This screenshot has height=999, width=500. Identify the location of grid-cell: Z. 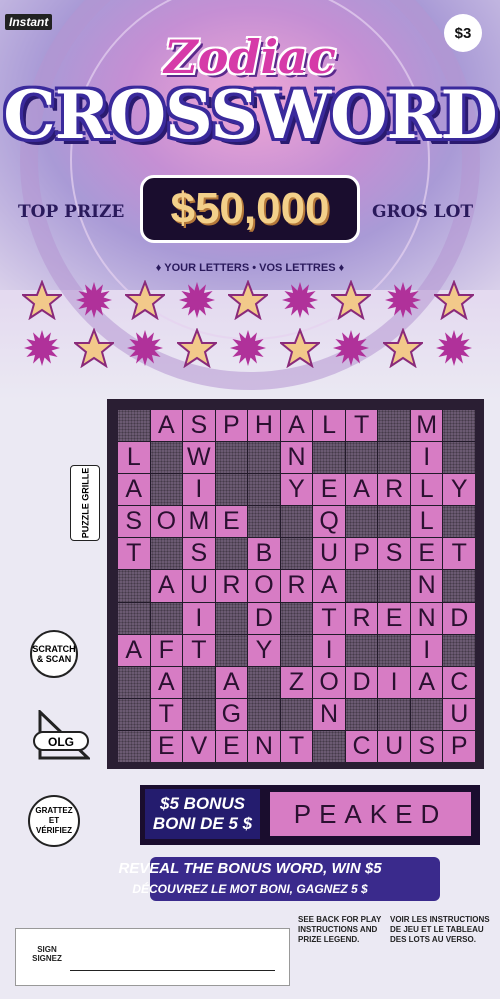
(296, 682).